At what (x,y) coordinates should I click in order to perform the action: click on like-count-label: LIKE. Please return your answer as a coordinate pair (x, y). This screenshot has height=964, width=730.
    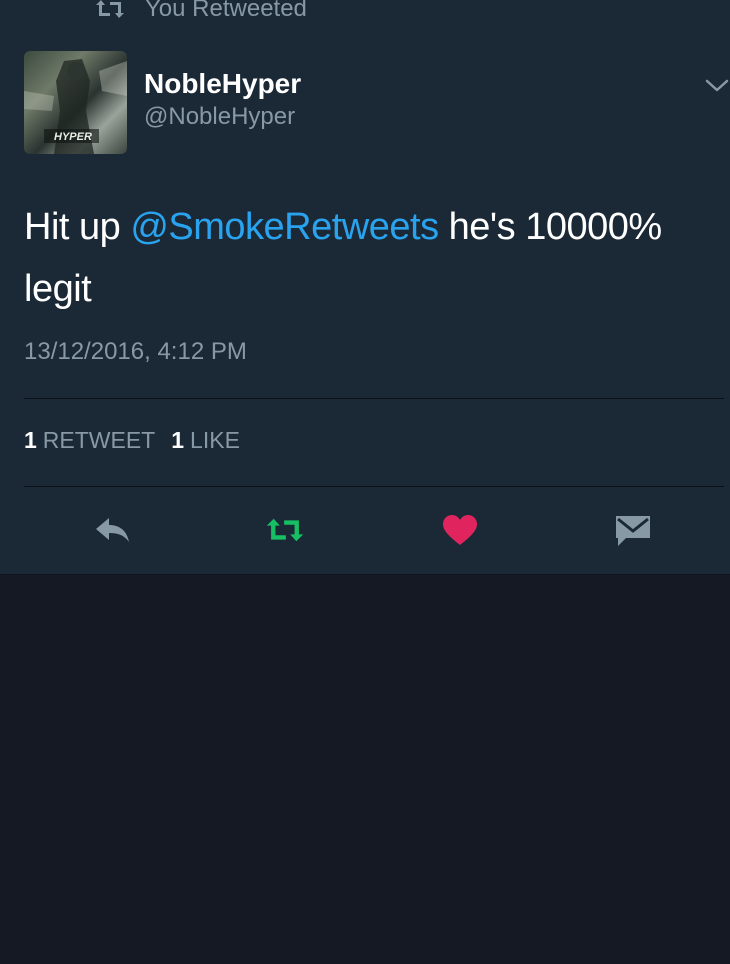
    Looking at the image, I should click on (215, 440).